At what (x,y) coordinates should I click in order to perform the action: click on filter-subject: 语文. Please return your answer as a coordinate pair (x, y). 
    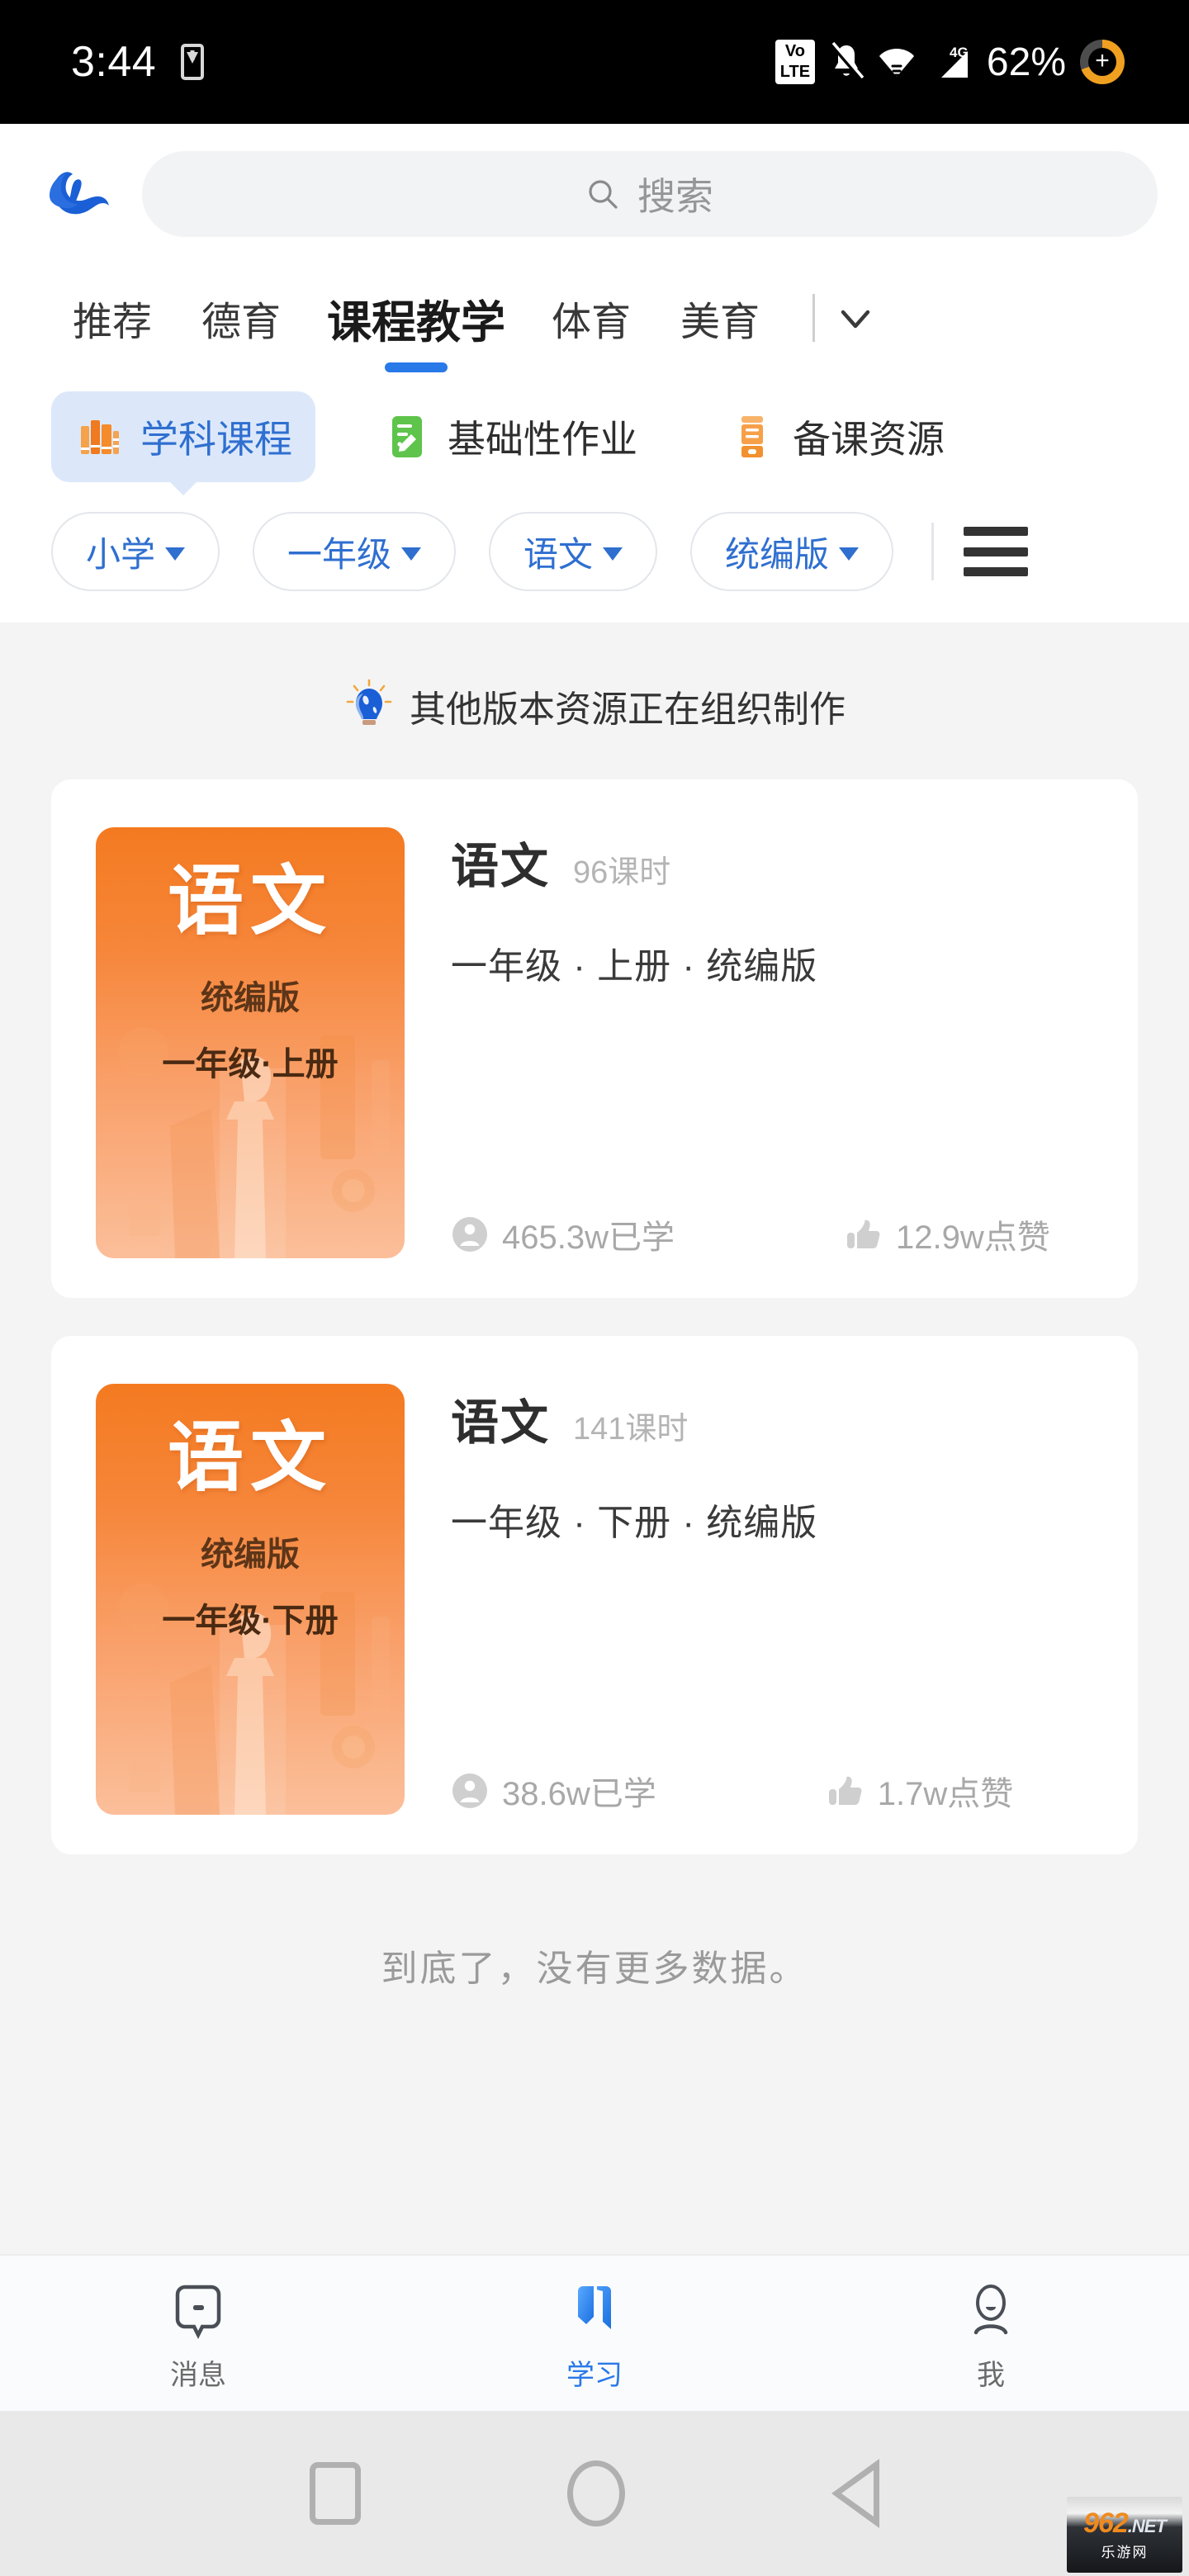
    Looking at the image, I should click on (573, 551).